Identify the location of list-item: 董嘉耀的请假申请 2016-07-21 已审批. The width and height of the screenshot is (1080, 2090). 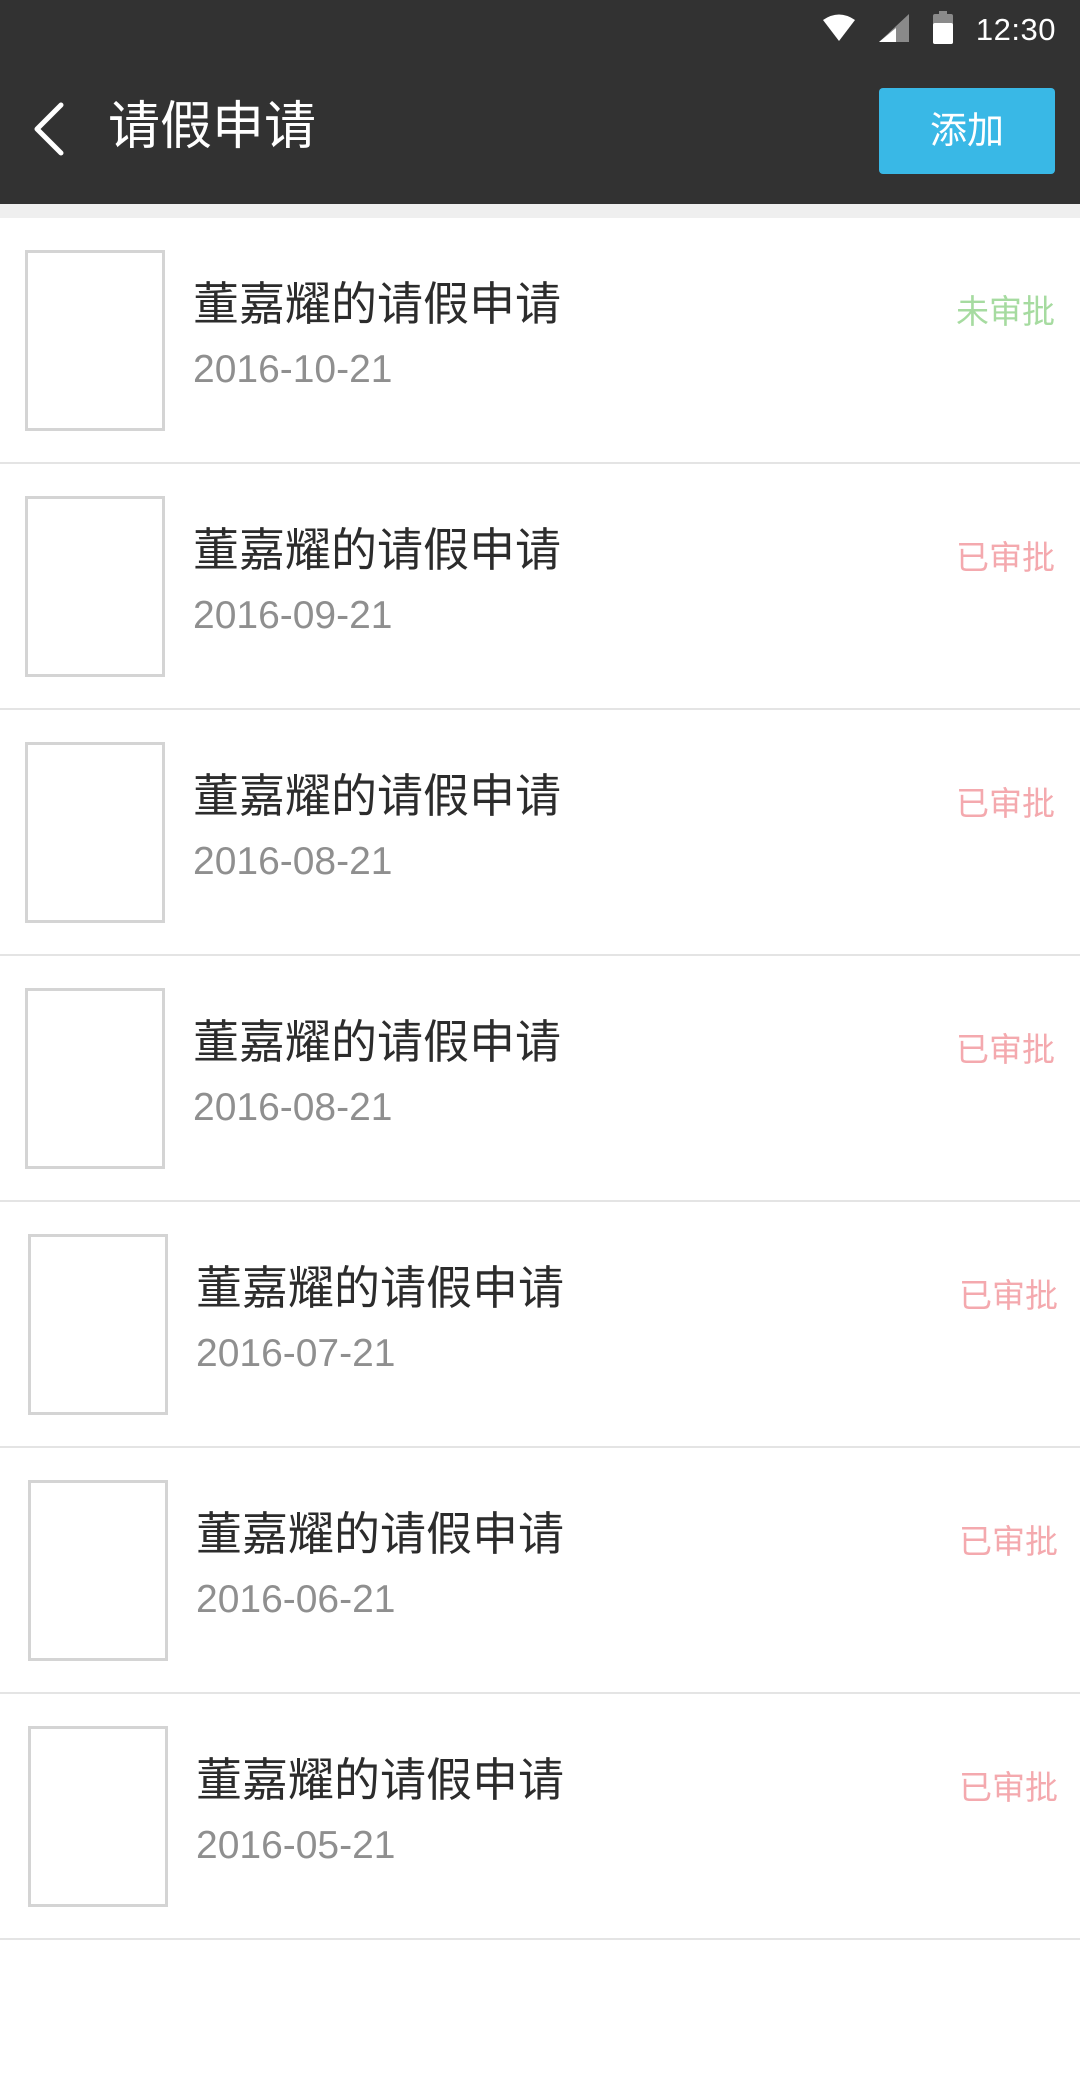
(540, 1325).